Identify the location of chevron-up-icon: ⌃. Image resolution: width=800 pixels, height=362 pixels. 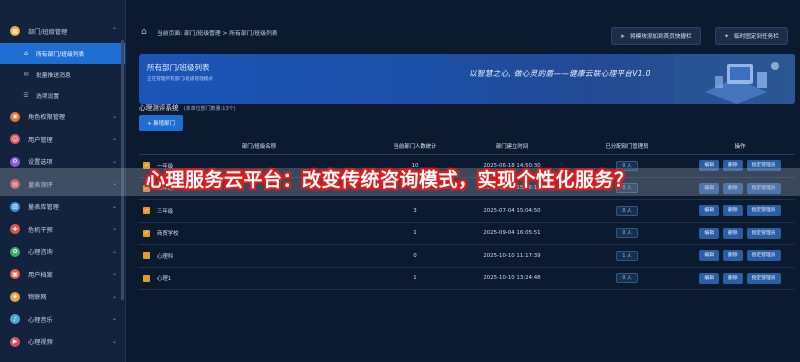
(114, 30).